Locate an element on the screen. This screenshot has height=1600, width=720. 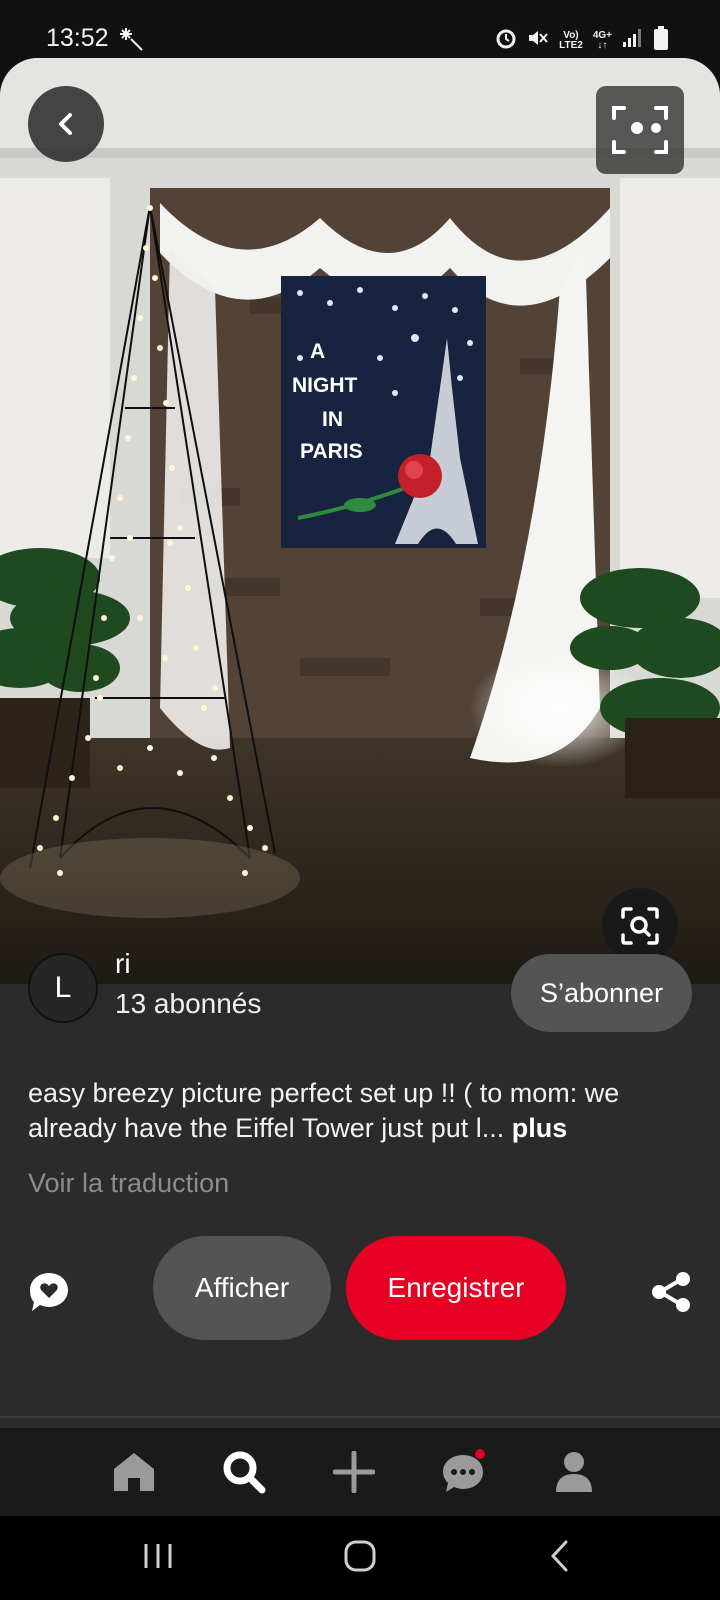
nav-profile is located at coordinates (574, 1472).